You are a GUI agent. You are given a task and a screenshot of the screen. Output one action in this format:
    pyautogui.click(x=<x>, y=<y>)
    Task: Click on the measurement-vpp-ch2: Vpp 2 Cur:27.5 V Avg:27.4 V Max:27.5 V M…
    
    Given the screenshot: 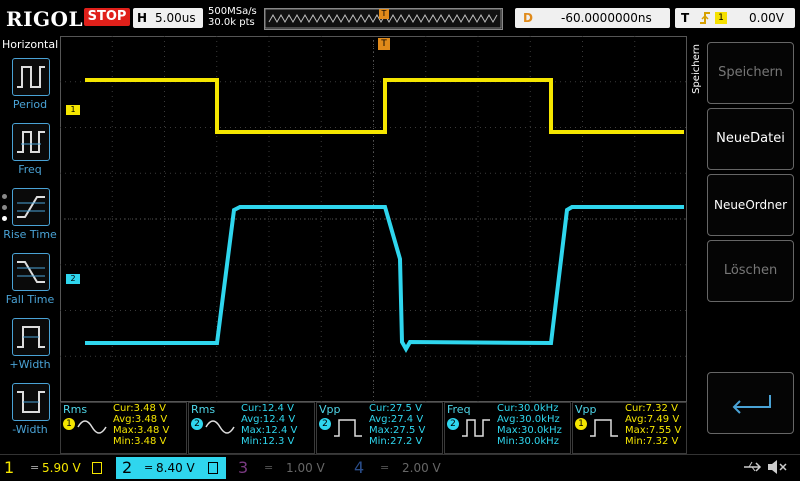 What is the action you would take?
    pyautogui.click(x=379, y=428)
    